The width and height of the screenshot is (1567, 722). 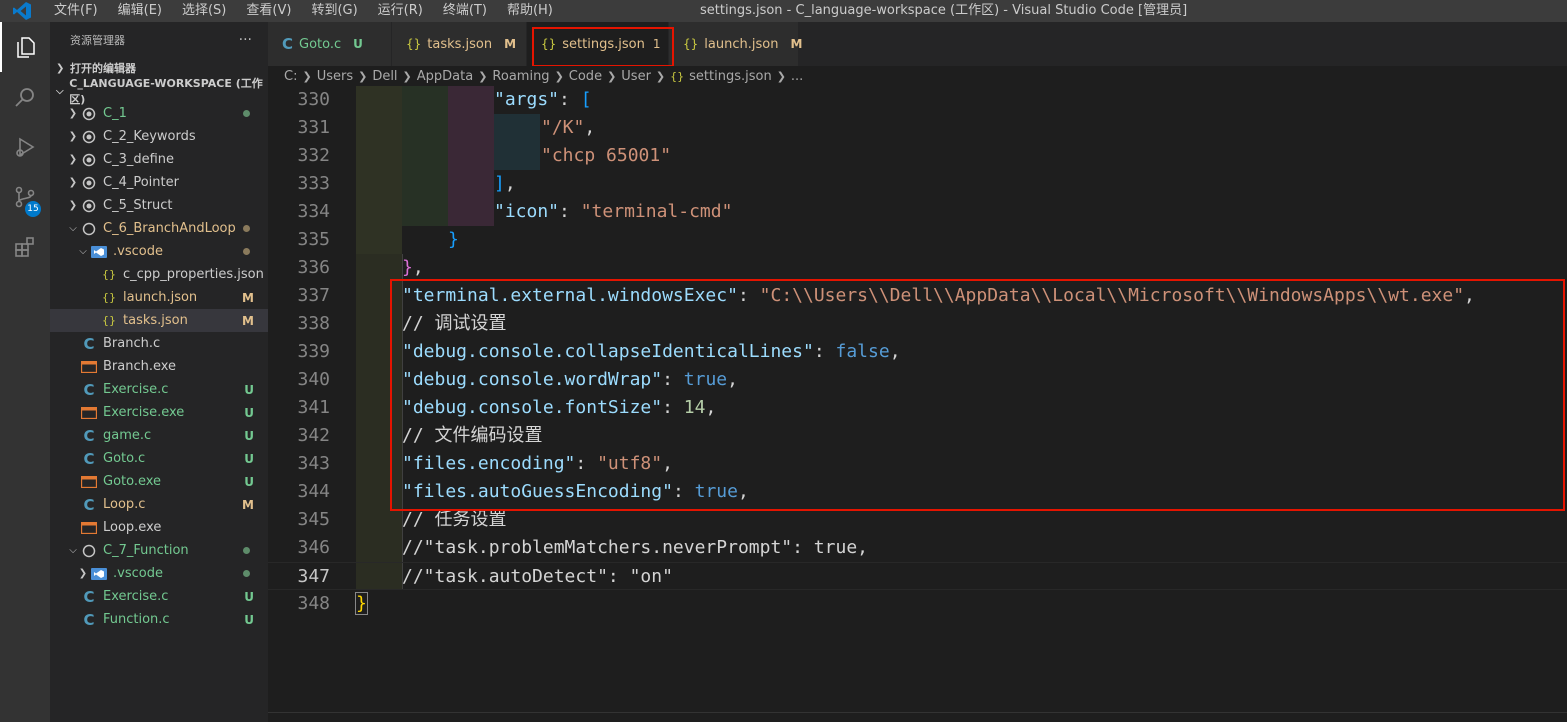 I want to click on explorer-icon, so click(x=25, y=47).